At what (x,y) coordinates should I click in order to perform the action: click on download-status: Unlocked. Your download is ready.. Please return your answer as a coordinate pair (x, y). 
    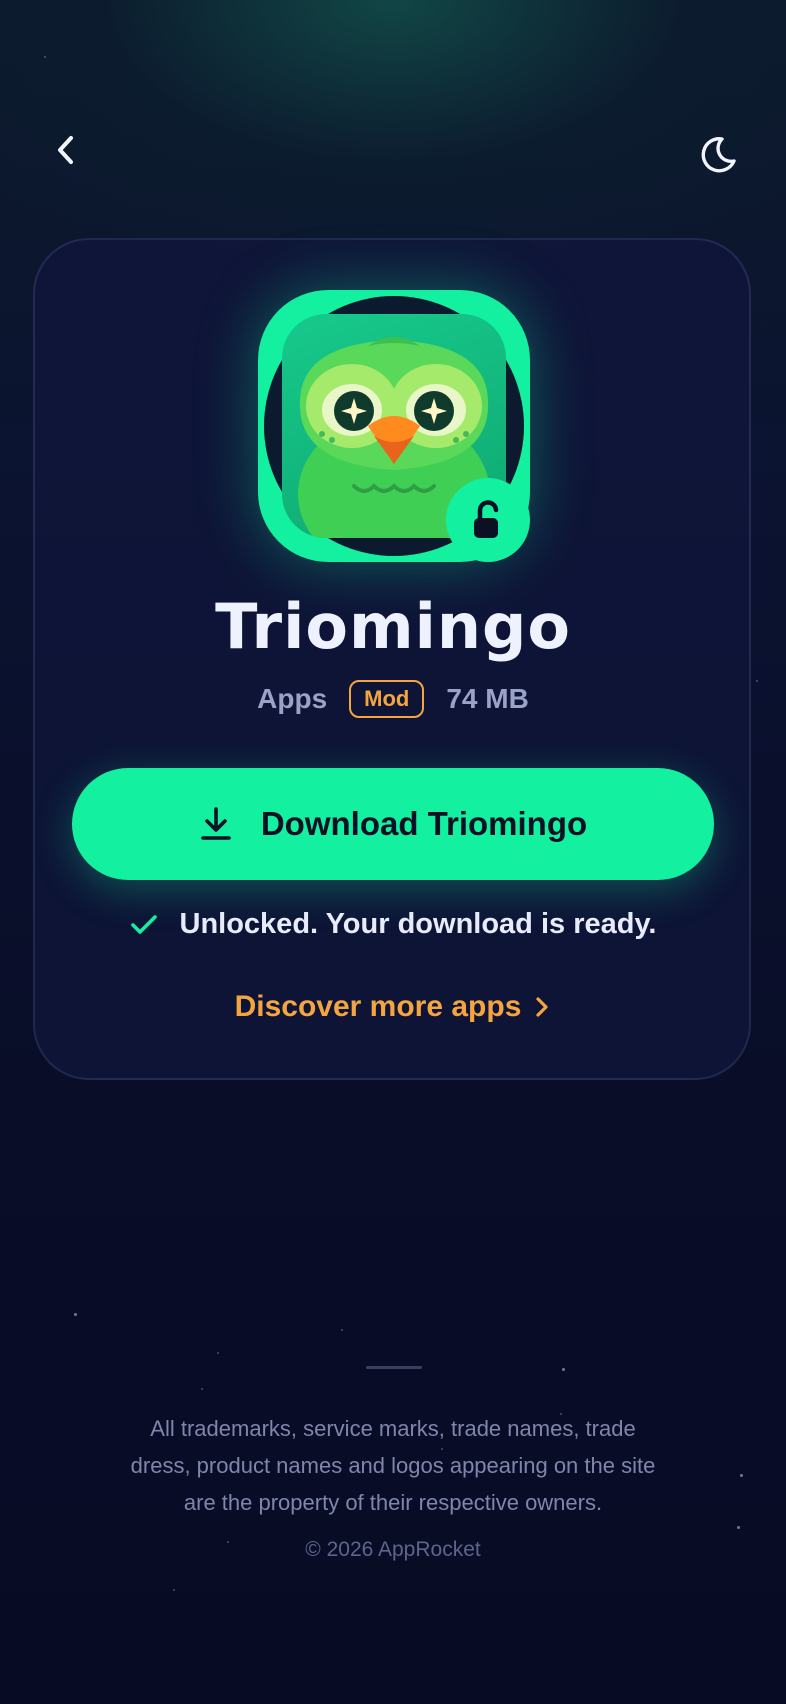
    Looking at the image, I should click on (393, 924).